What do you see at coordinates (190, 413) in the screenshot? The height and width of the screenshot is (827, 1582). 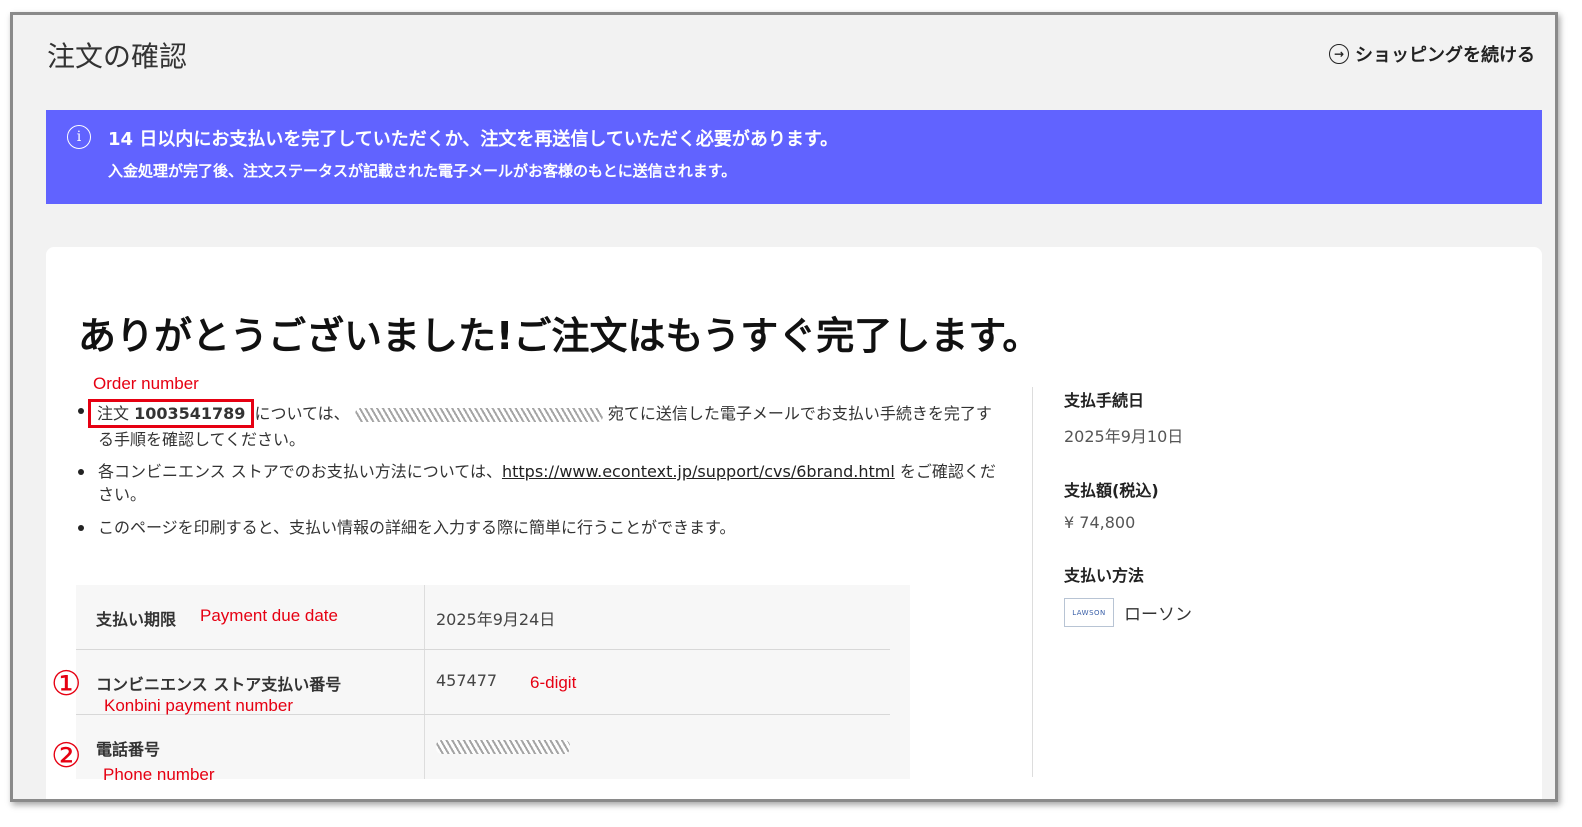 I see `order-number: 1003541789` at bounding box center [190, 413].